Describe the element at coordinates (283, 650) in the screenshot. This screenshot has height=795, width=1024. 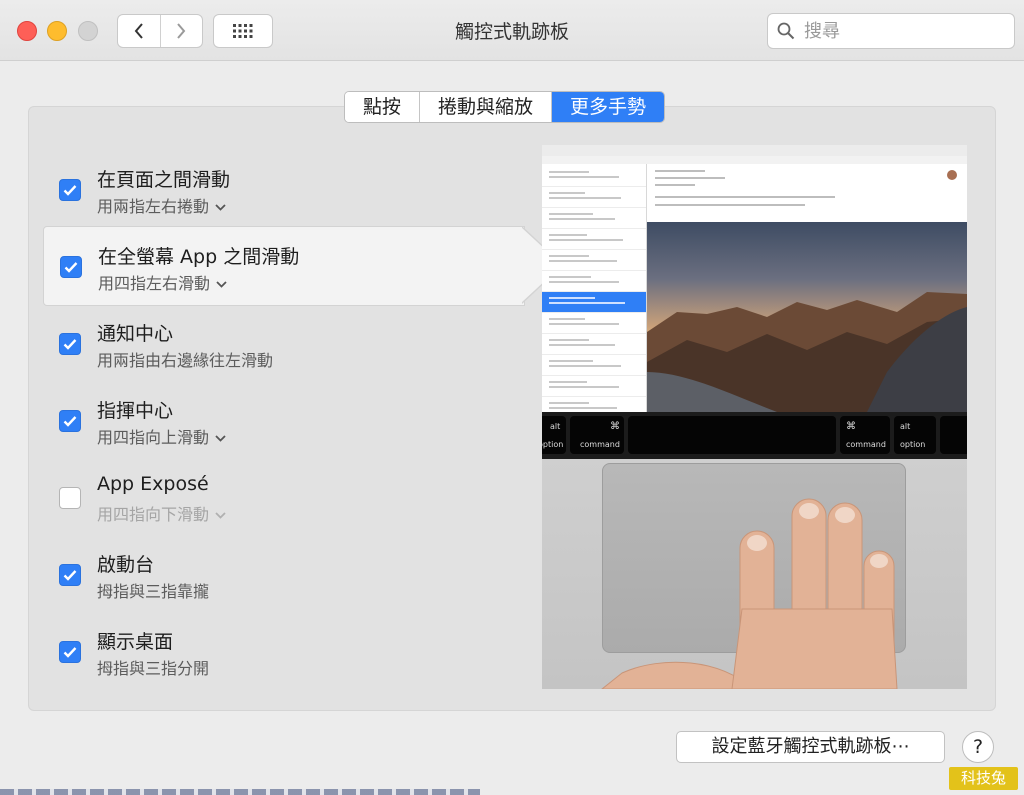
I see `gesture-item-show-desktop: 顯示桌面 拇指與三指分開` at that location.